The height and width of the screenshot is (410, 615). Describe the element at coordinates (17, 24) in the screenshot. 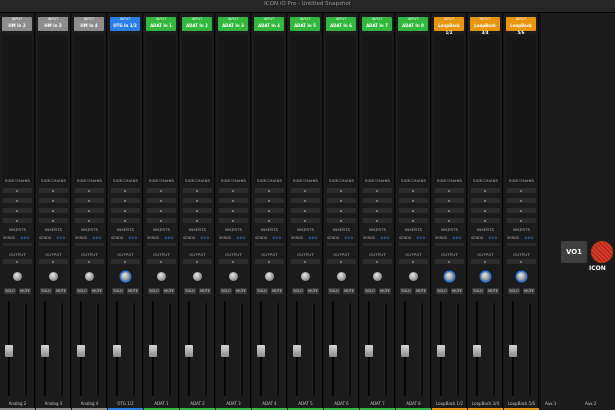

I see `channel-header: INPUT HM In 2` at that location.